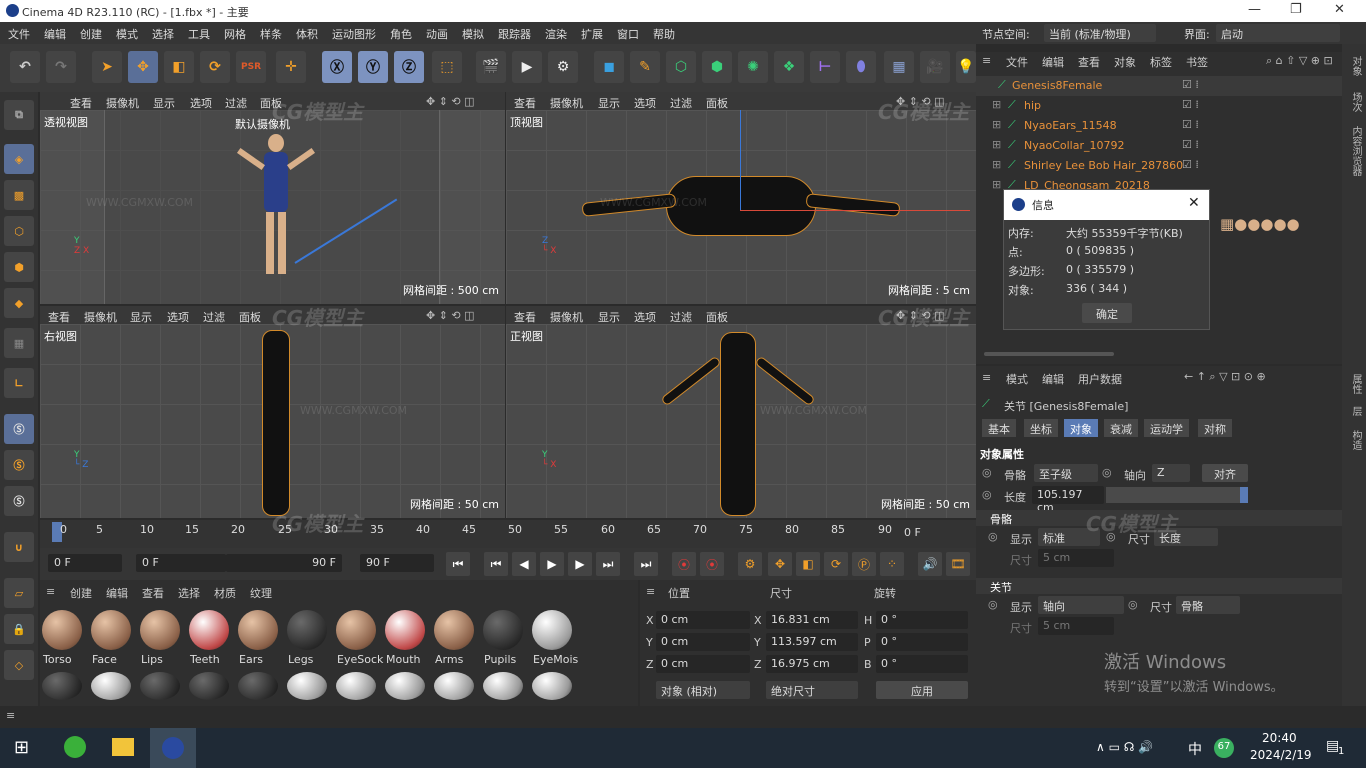  I want to click on coord-mode-select: 对象 (相对), so click(703, 690).